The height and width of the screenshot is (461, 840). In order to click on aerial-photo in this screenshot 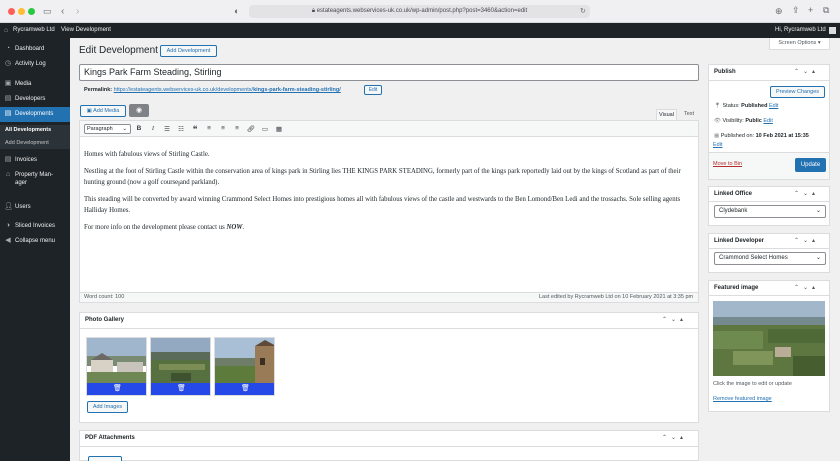, I will do `click(769, 338)`.